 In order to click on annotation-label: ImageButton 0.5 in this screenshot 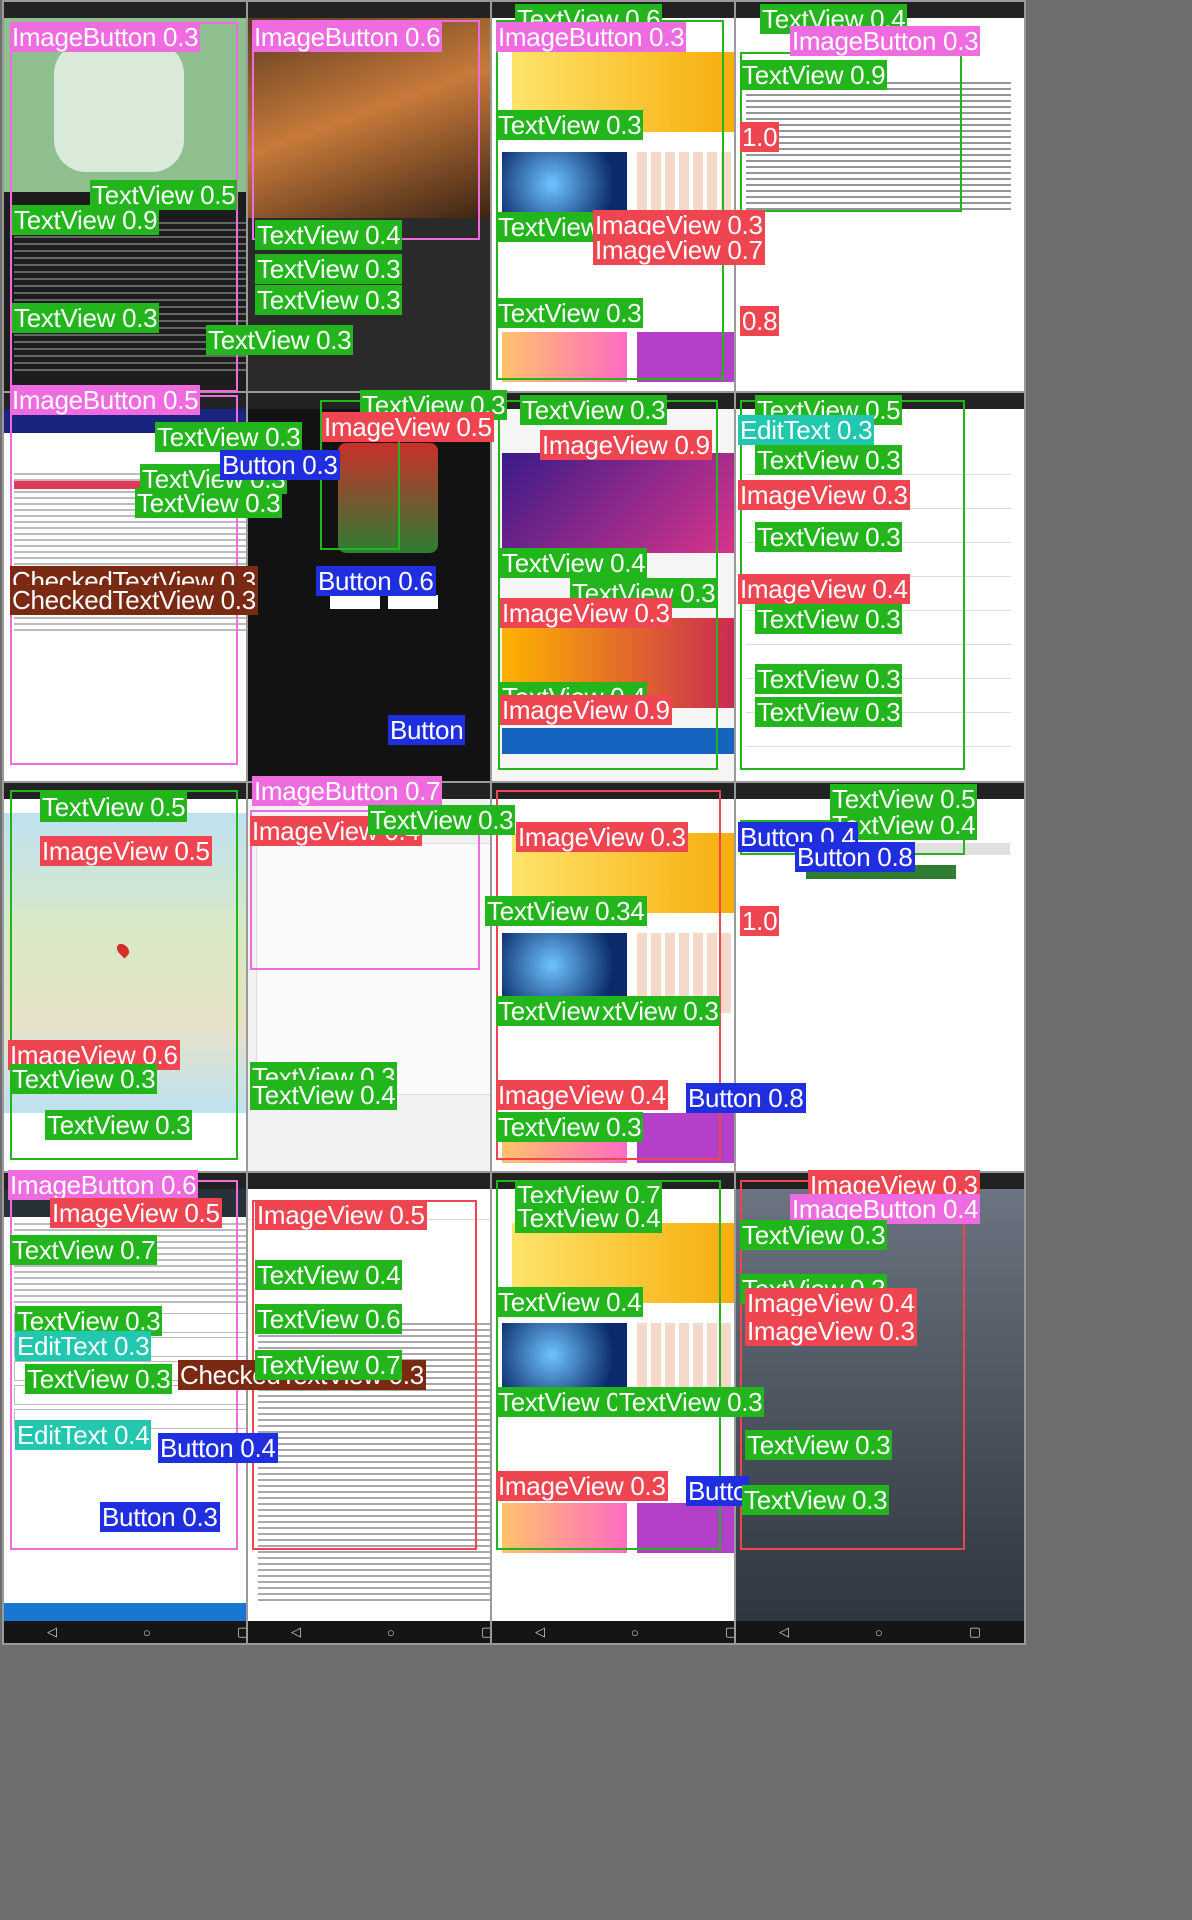, I will do `click(105, 400)`.